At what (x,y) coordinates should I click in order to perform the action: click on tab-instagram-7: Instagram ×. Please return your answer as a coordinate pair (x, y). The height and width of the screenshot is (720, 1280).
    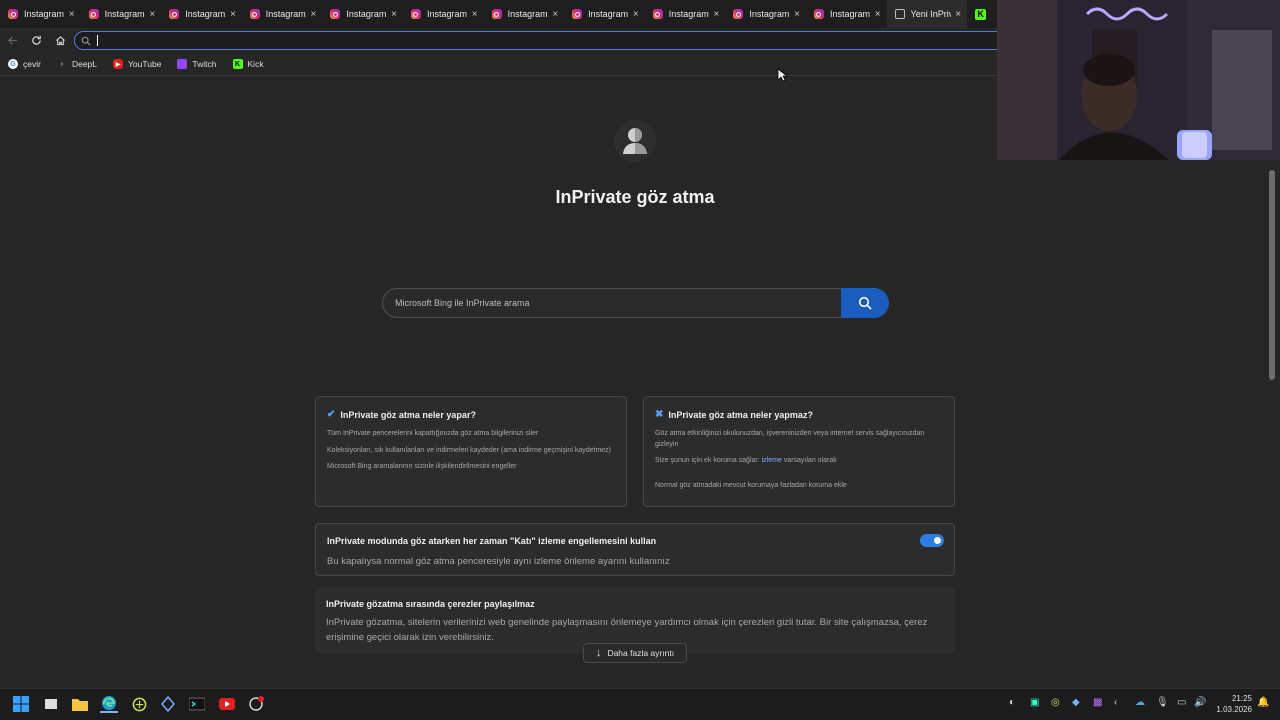
    Looking at the image, I should click on (524, 14).